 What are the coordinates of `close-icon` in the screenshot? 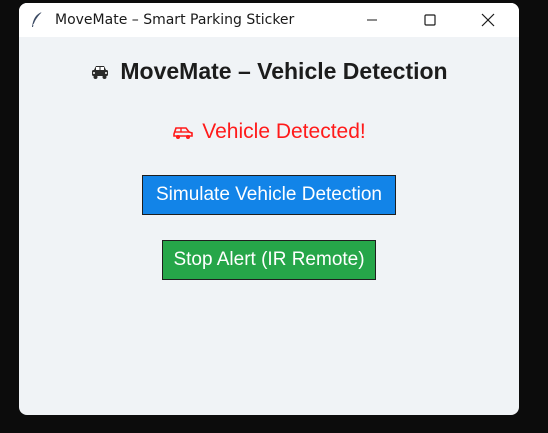 It's located at (488, 20).